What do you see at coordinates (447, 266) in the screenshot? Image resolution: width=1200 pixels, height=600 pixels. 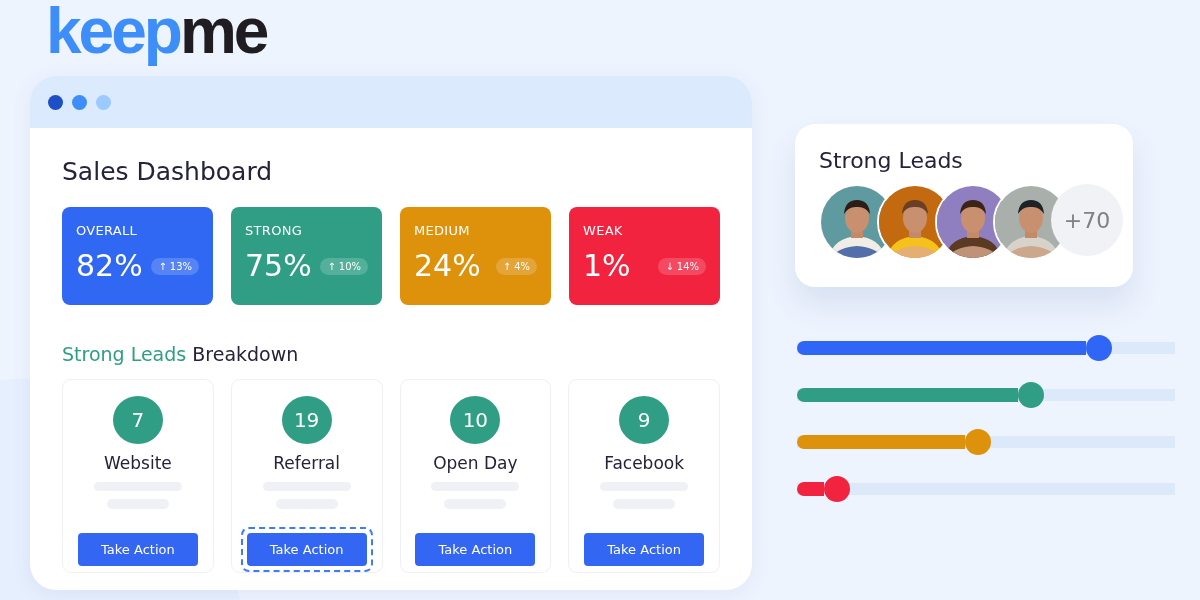 I see `stat-value: 24%` at bounding box center [447, 266].